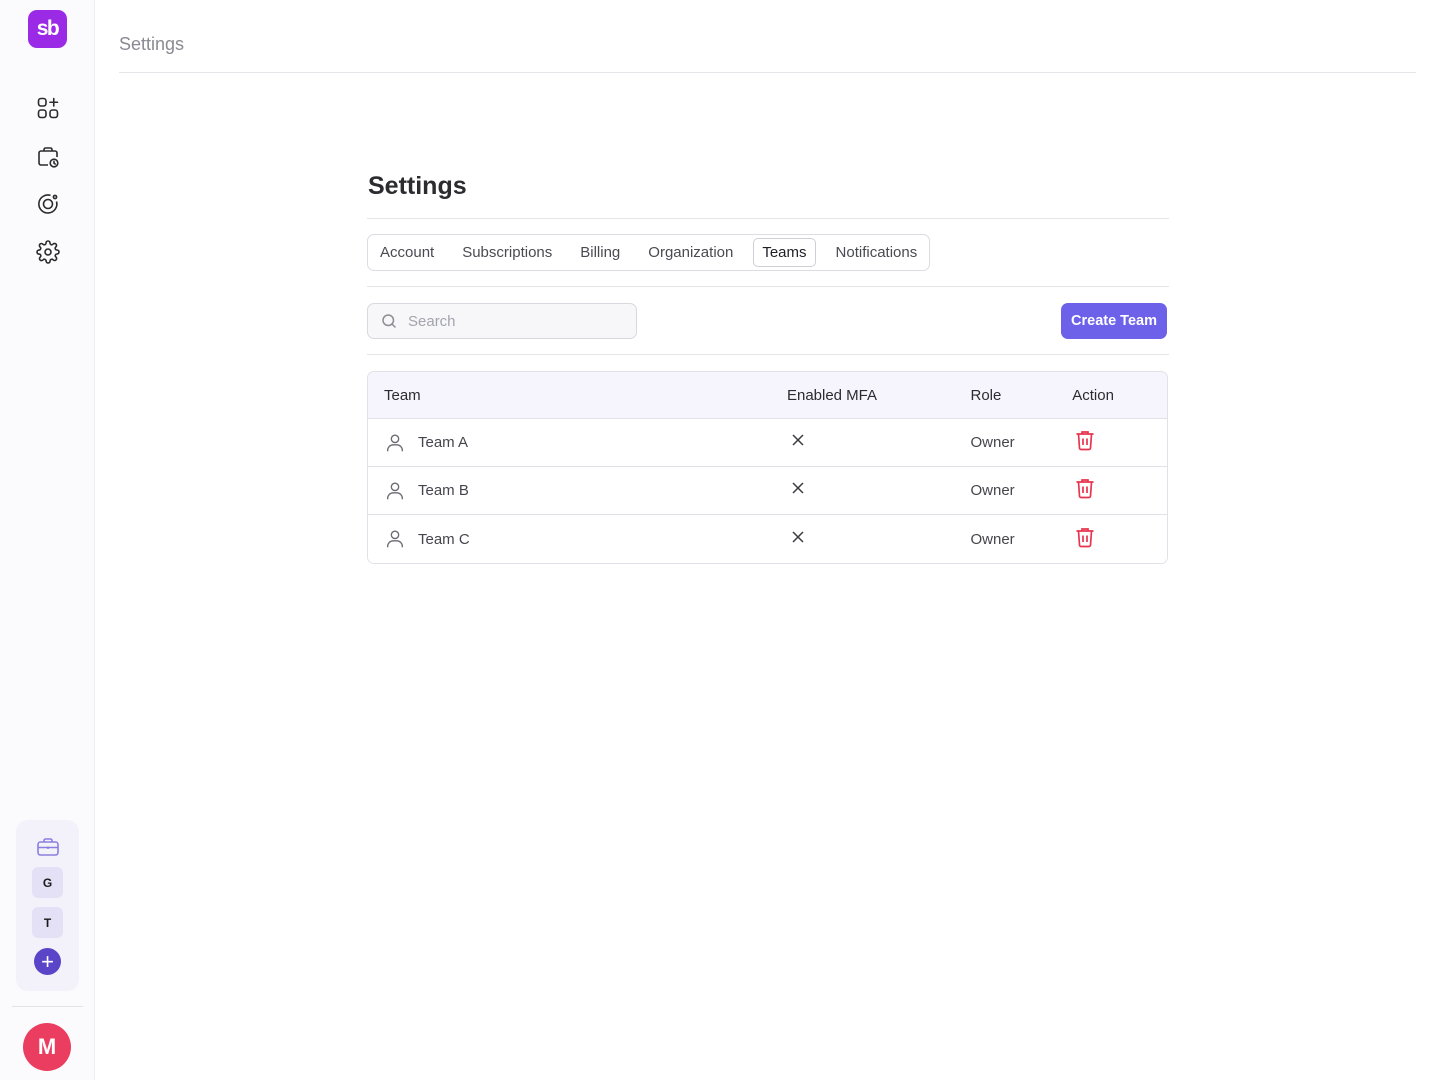  I want to click on header-action: Action, so click(1093, 395).